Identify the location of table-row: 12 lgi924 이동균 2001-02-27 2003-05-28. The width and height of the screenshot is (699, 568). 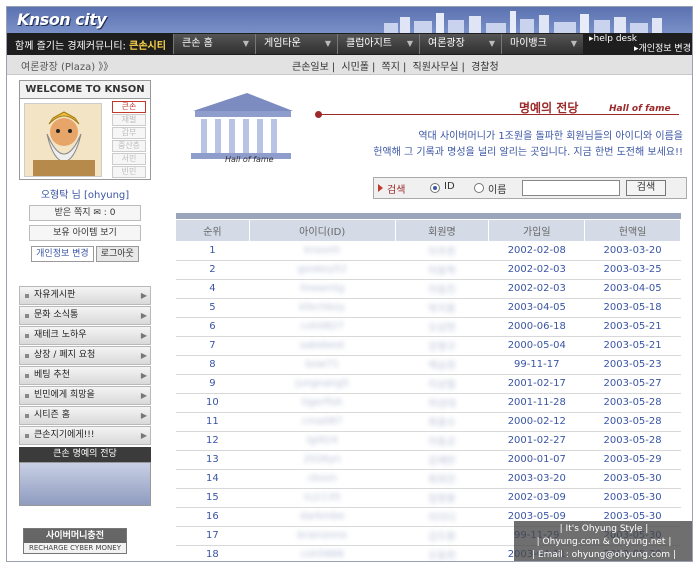
(428, 441).